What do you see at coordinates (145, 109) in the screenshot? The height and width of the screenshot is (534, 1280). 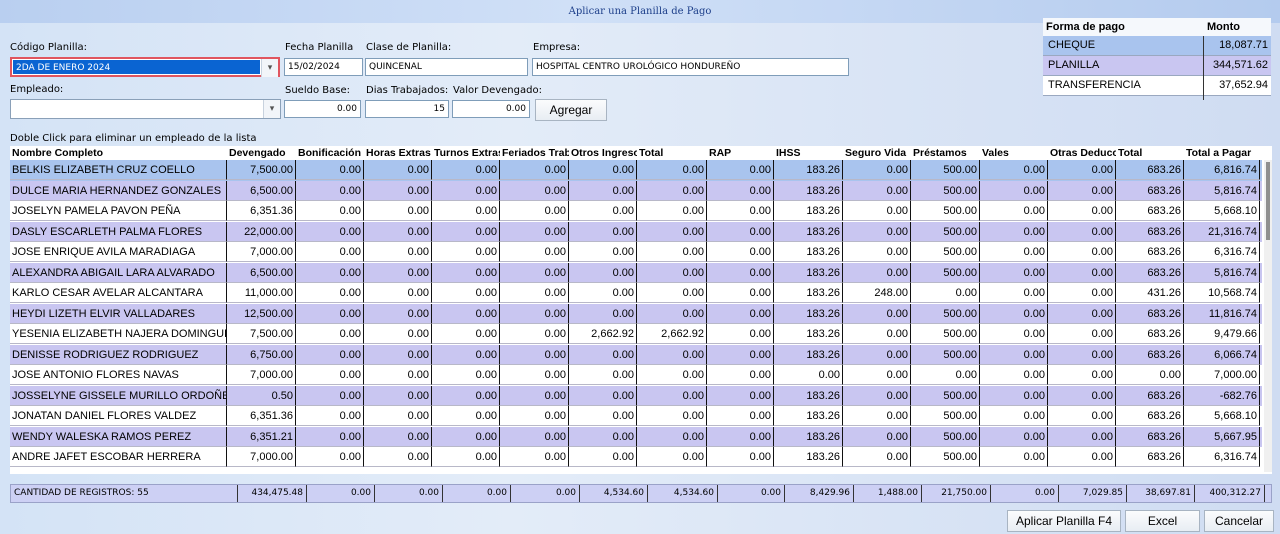 I see `empleado-select: ▾` at bounding box center [145, 109].